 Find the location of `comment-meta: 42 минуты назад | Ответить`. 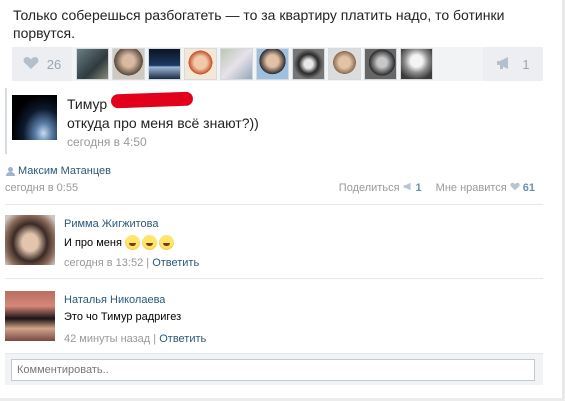

comment-meta: 42 минуты назад | Ответить is located at coordinates (135, 339).